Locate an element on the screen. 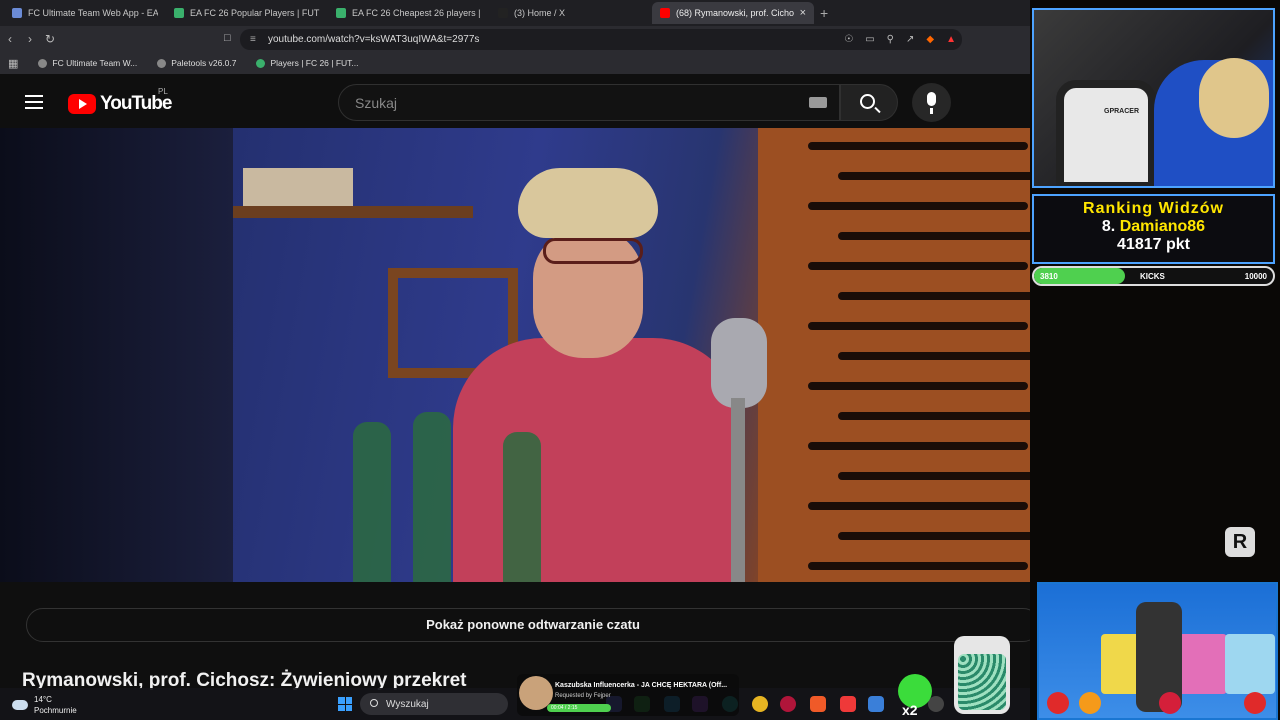 The width and height of the screenshot is (1280, 720). webcam-feed: GPRACER is located at coordinates (1153, 98).